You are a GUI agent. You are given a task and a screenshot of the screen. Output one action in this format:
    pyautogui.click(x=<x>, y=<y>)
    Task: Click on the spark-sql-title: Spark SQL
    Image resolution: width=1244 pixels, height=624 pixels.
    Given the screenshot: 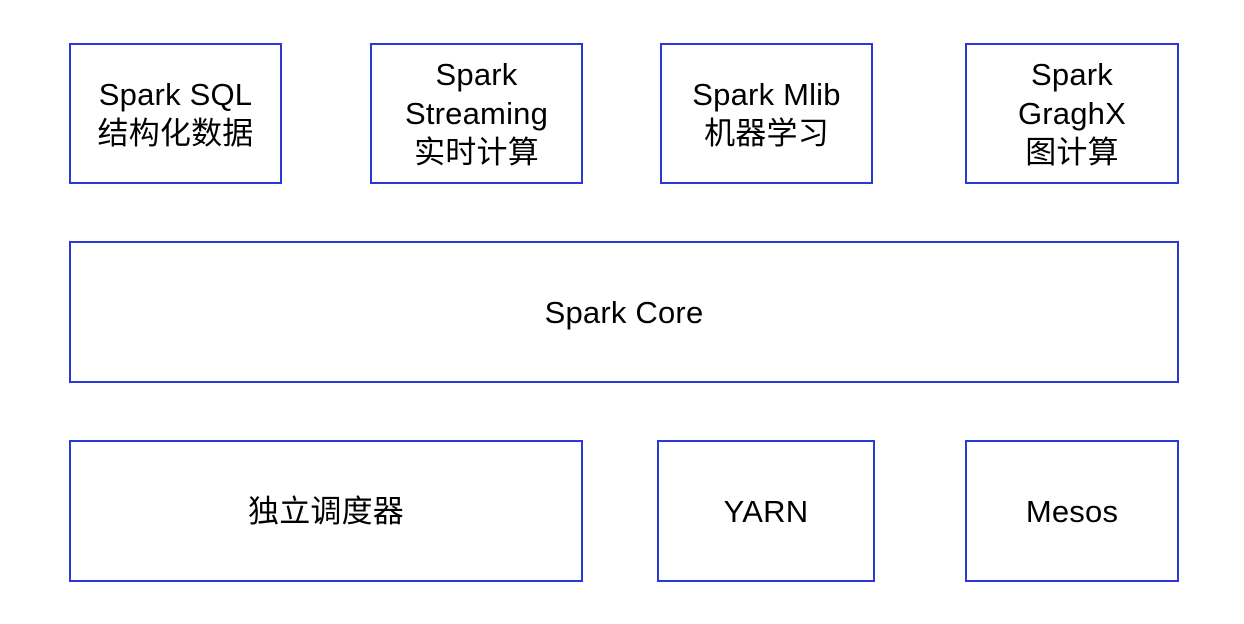 What is the action you would take?
    pyautogui.click(x=175, y=94)
    